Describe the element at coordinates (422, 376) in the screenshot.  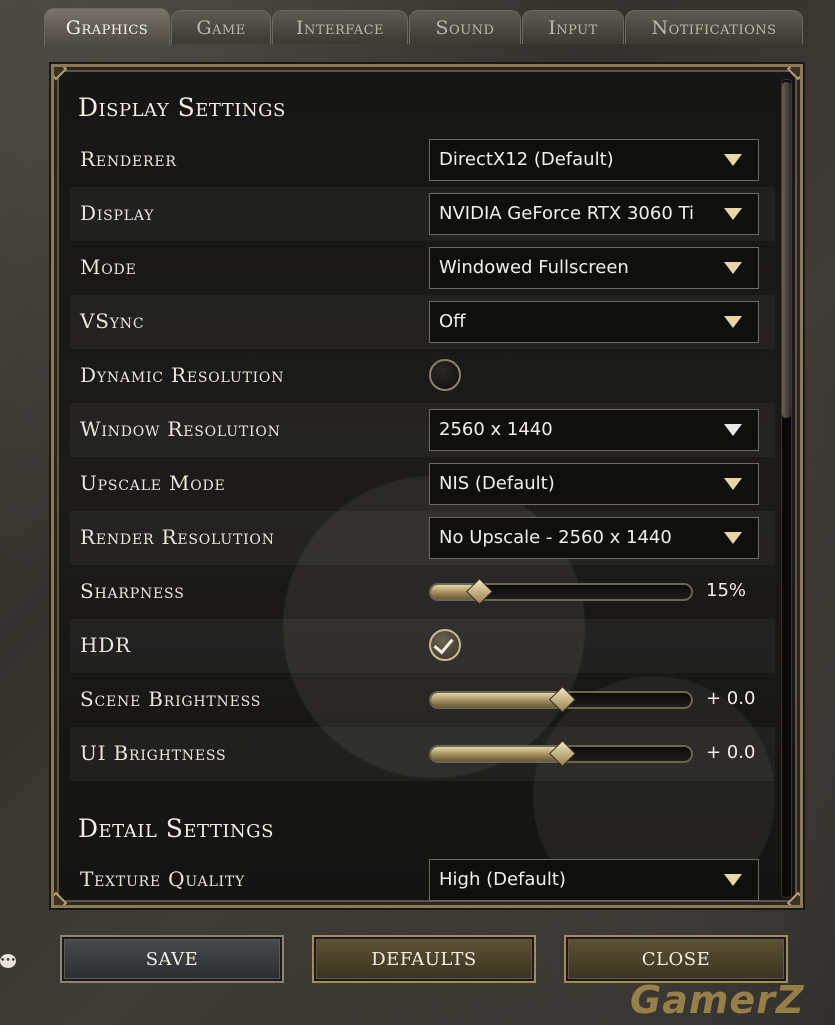
I see `row-dynamic-resolution: Dynamic Resolution` at that location.